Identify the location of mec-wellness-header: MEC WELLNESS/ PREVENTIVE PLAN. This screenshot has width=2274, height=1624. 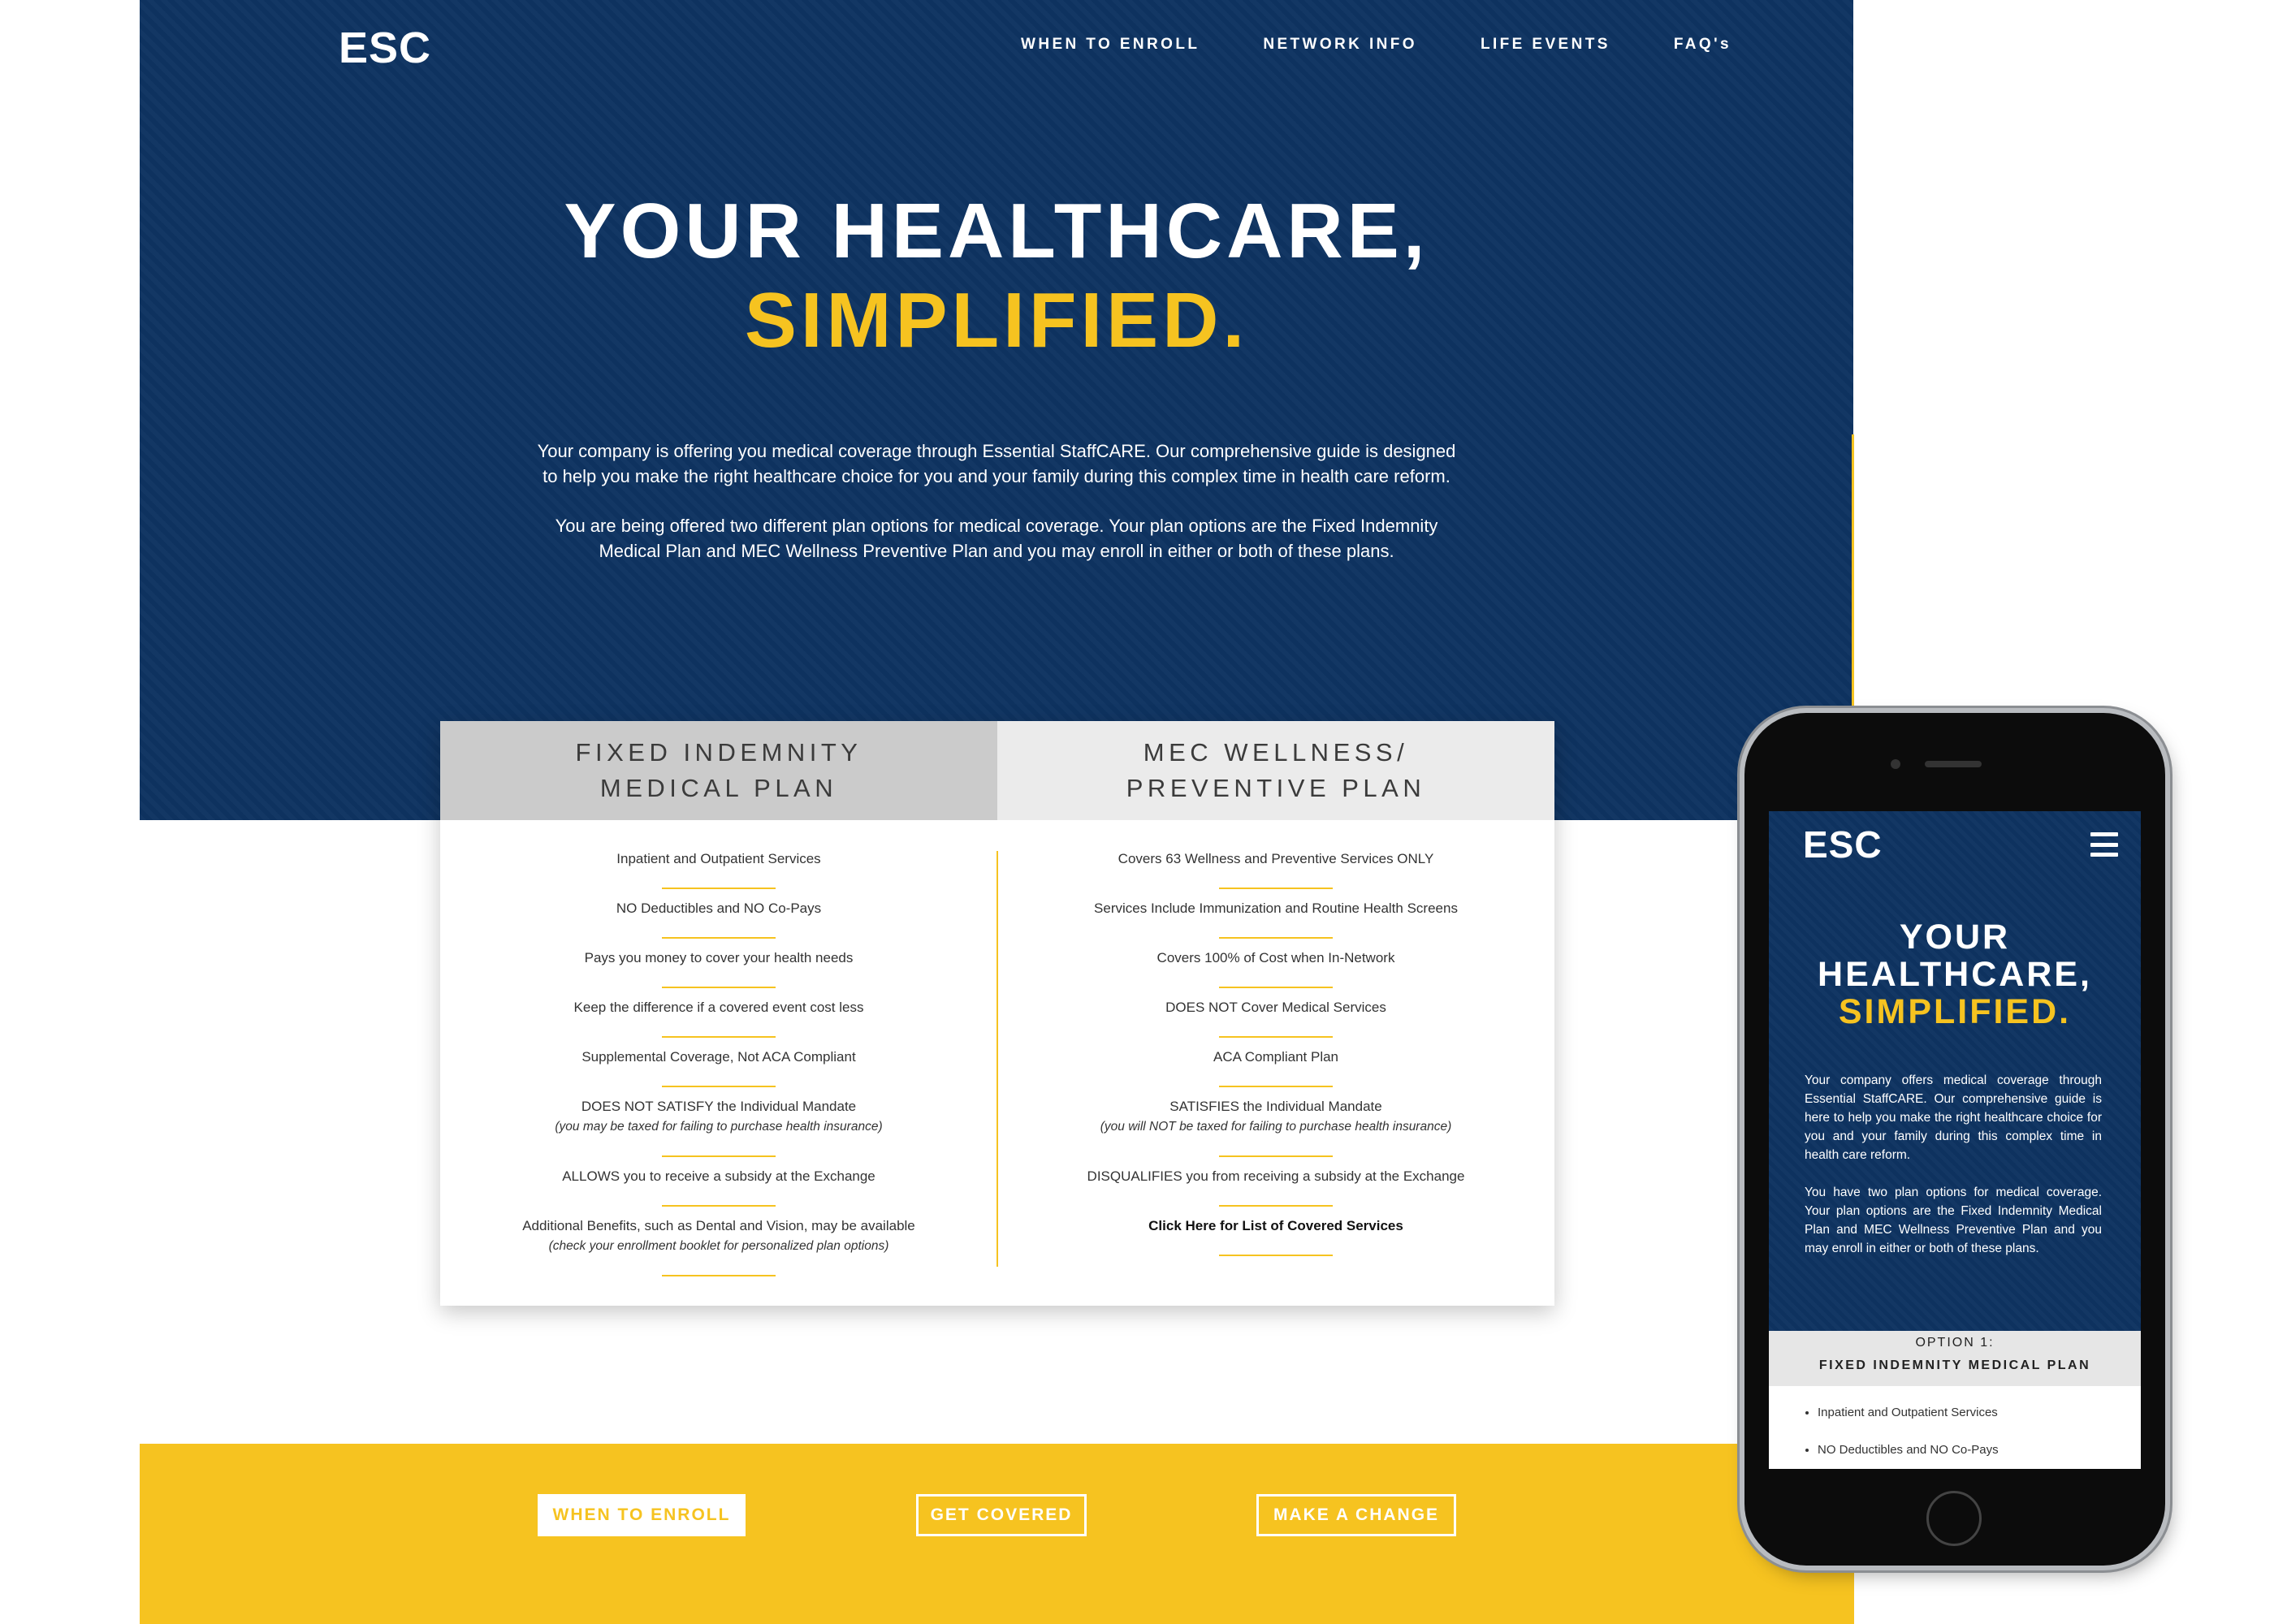
(1275, 771).